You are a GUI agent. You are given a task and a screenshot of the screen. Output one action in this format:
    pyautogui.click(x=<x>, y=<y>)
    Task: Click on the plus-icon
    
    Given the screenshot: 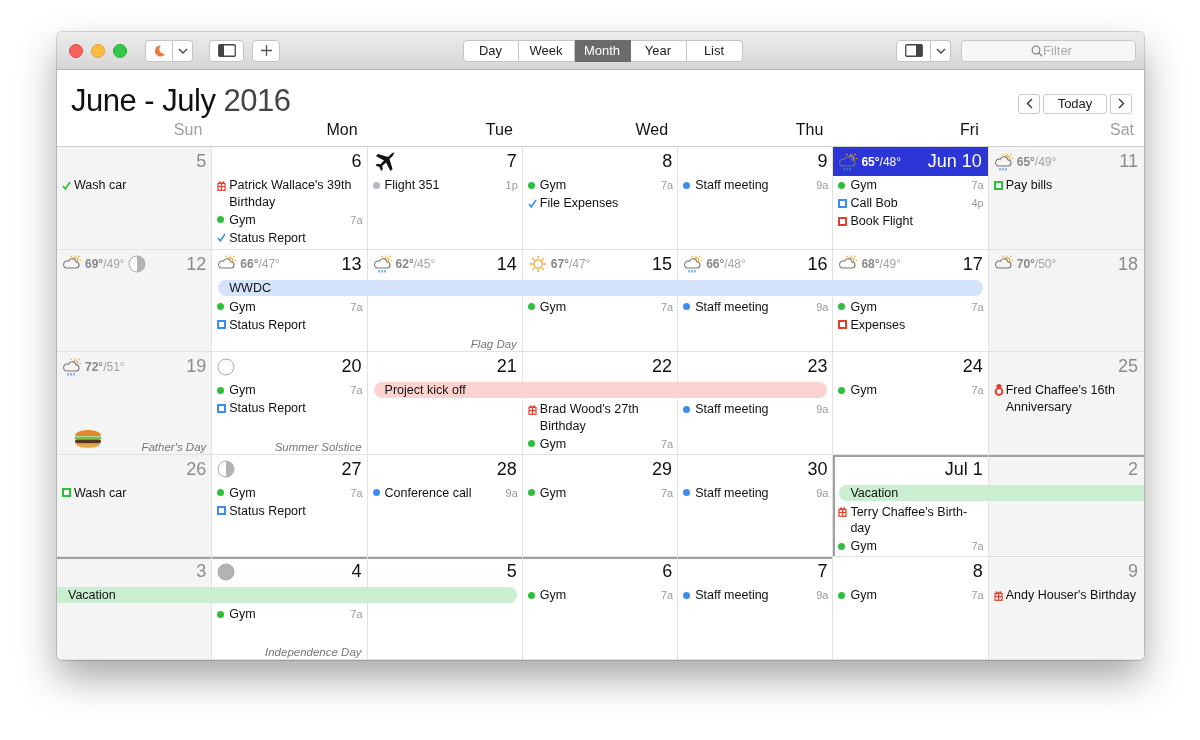 What is the action you would take?
    pyautogui.click(x=266, y=50)
    